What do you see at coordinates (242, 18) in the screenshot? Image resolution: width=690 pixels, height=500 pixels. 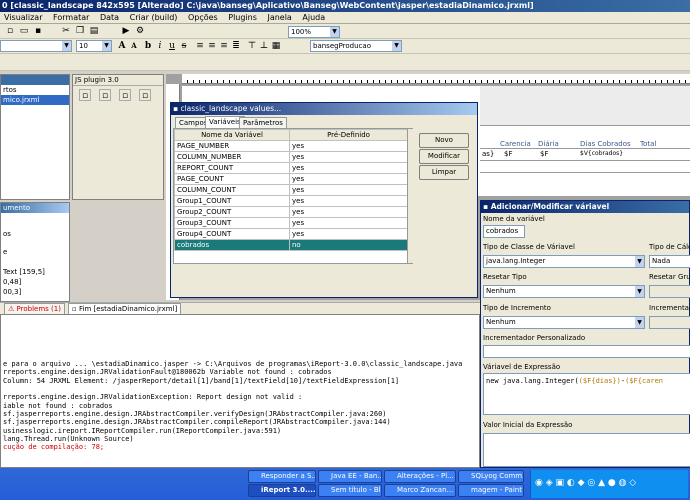 I see `menu-plugins: Plugins` at bounding box center [242, 18].